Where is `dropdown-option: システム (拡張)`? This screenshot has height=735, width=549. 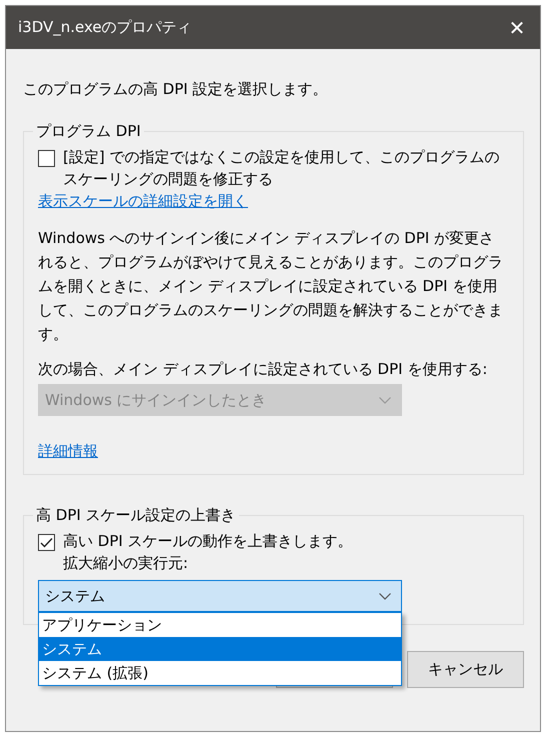
dropdown-option: システム (拡張) is located at coordinates (220, 673).